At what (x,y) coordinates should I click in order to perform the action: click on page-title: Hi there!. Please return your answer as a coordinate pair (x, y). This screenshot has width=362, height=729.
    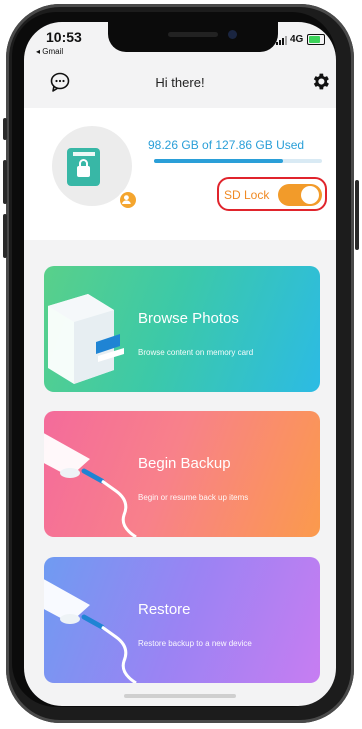
    Looking at the image, I should click on (180, 82).